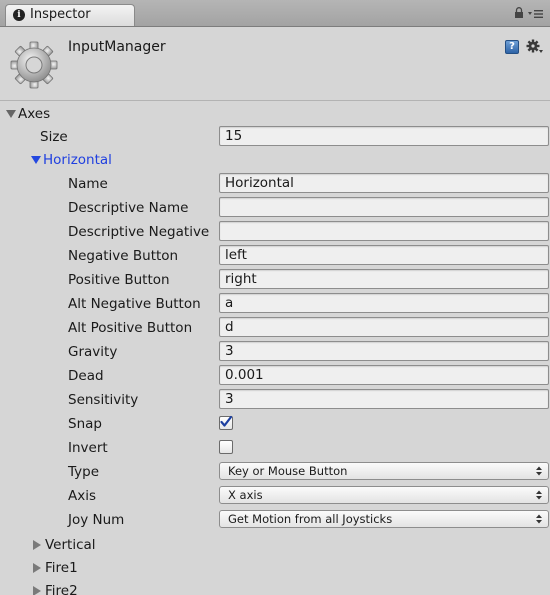  What do you see at coordinates (139, 232) in the screenshot?
I see `descriptive-negative-label: Descriptive Negative` at bounding box center [139, 232].